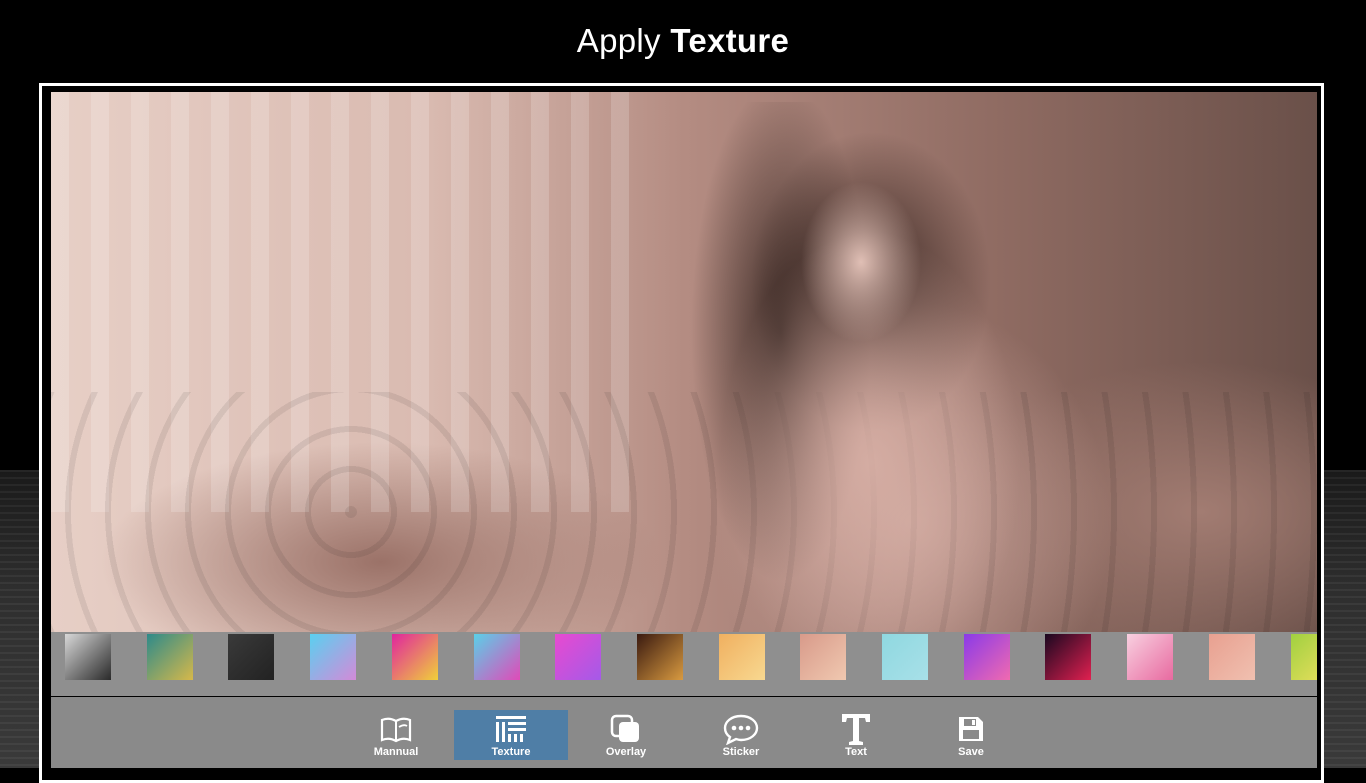  Describe the element at coordinates (333, 657) in the screenshot. I see `texture-thumb-sky-blue` at that location.